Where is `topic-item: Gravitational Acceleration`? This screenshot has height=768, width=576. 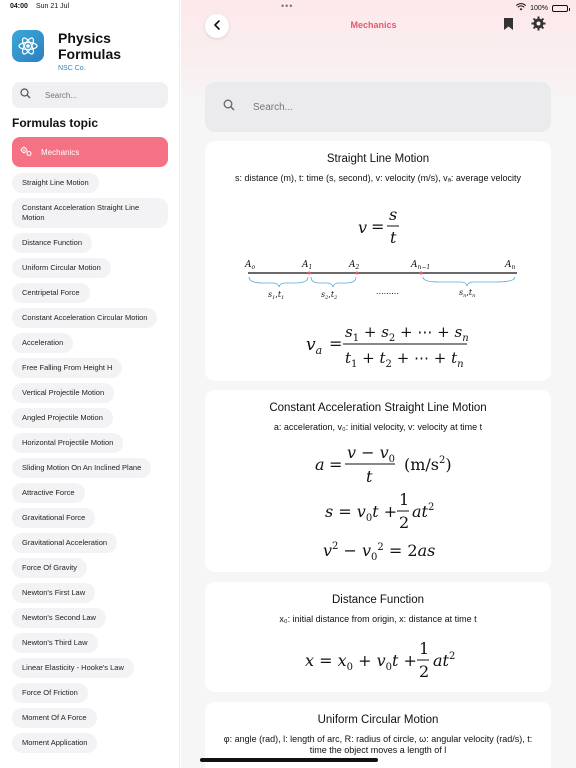 topic-item: Gravitational Acceleration is located at coordinates (65, 543).